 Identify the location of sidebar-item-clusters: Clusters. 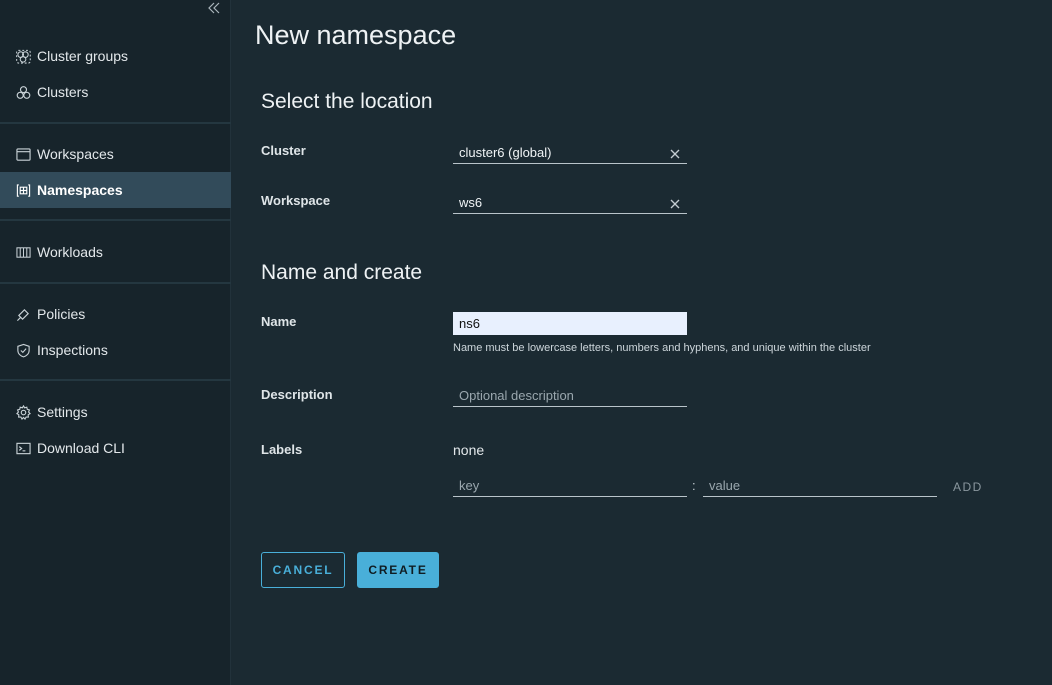
(115, 92).